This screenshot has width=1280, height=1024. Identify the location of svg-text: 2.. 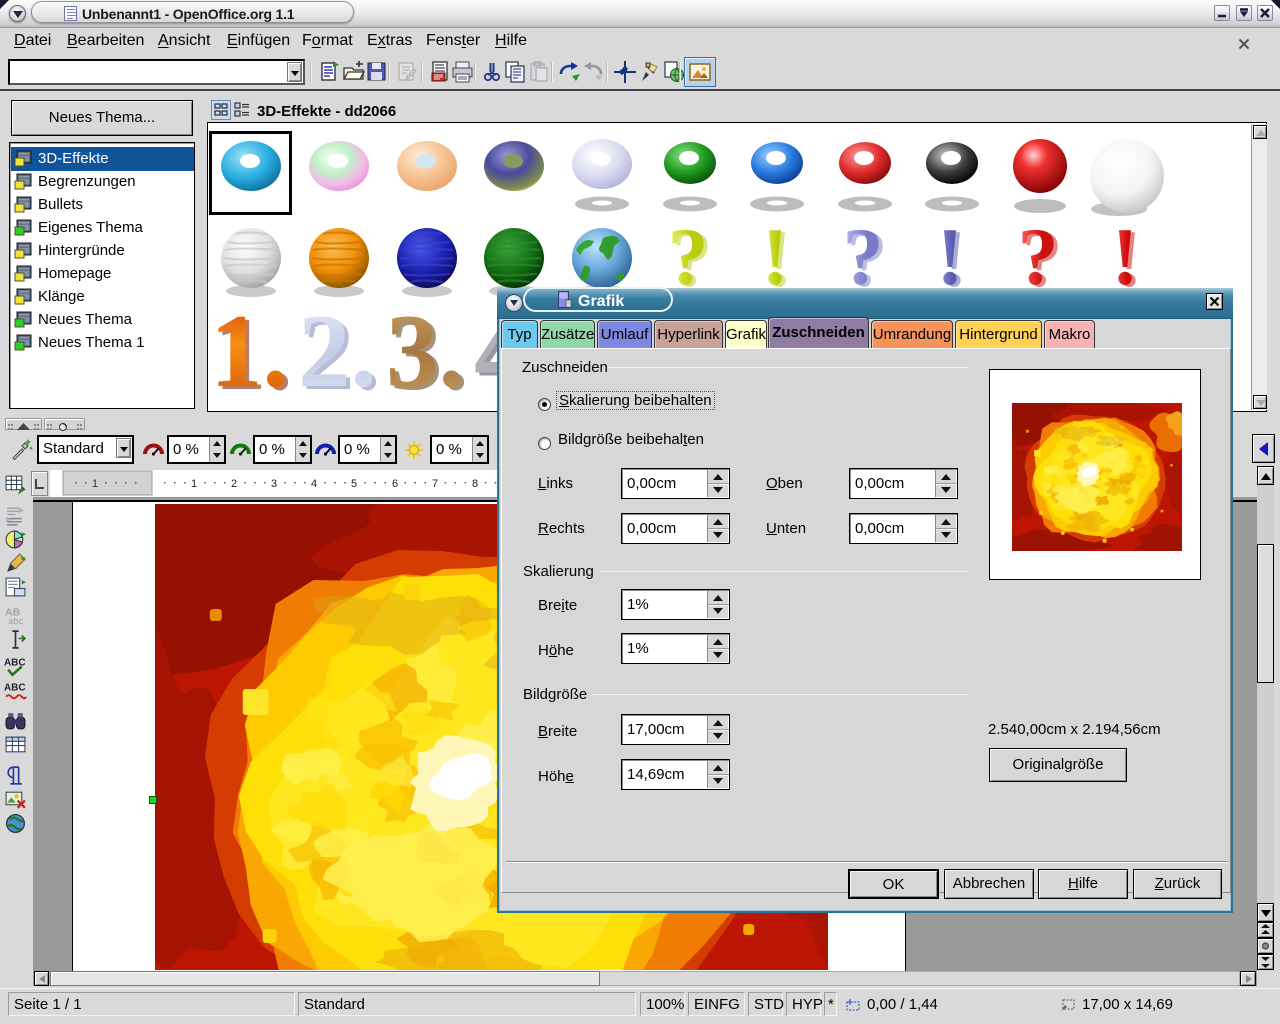
(337, 350).